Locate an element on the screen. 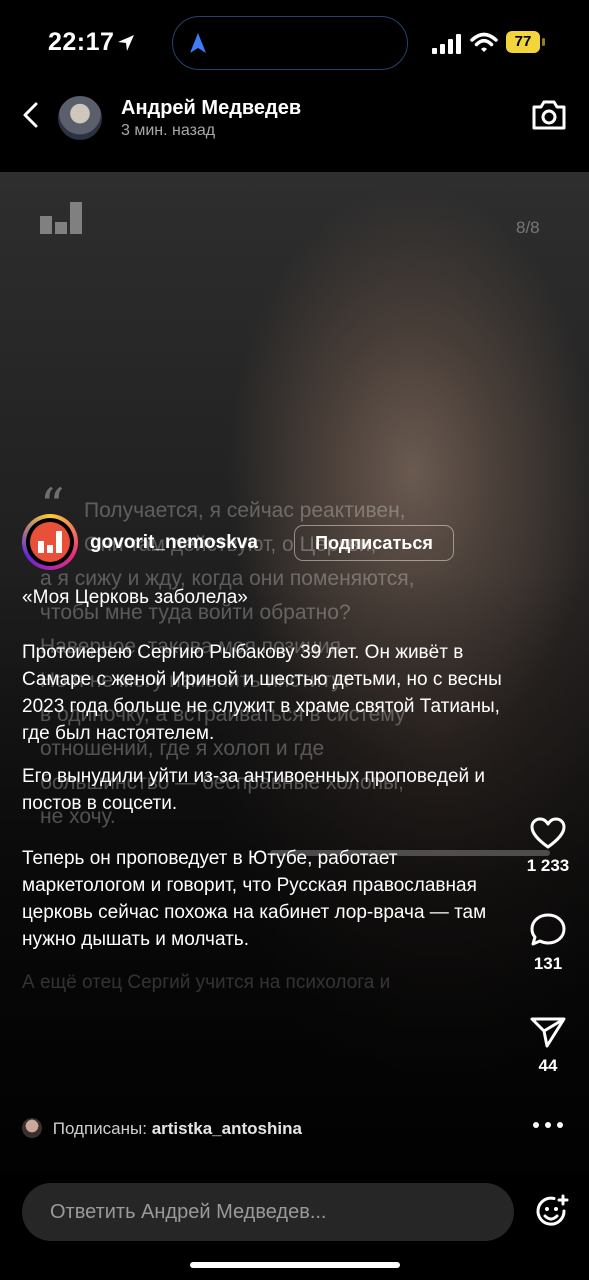 This screenshot has width=589, height=1280. caption-paragraph: А ещё отец Сергий учится на психолога и is located at coordinates (206, 982).